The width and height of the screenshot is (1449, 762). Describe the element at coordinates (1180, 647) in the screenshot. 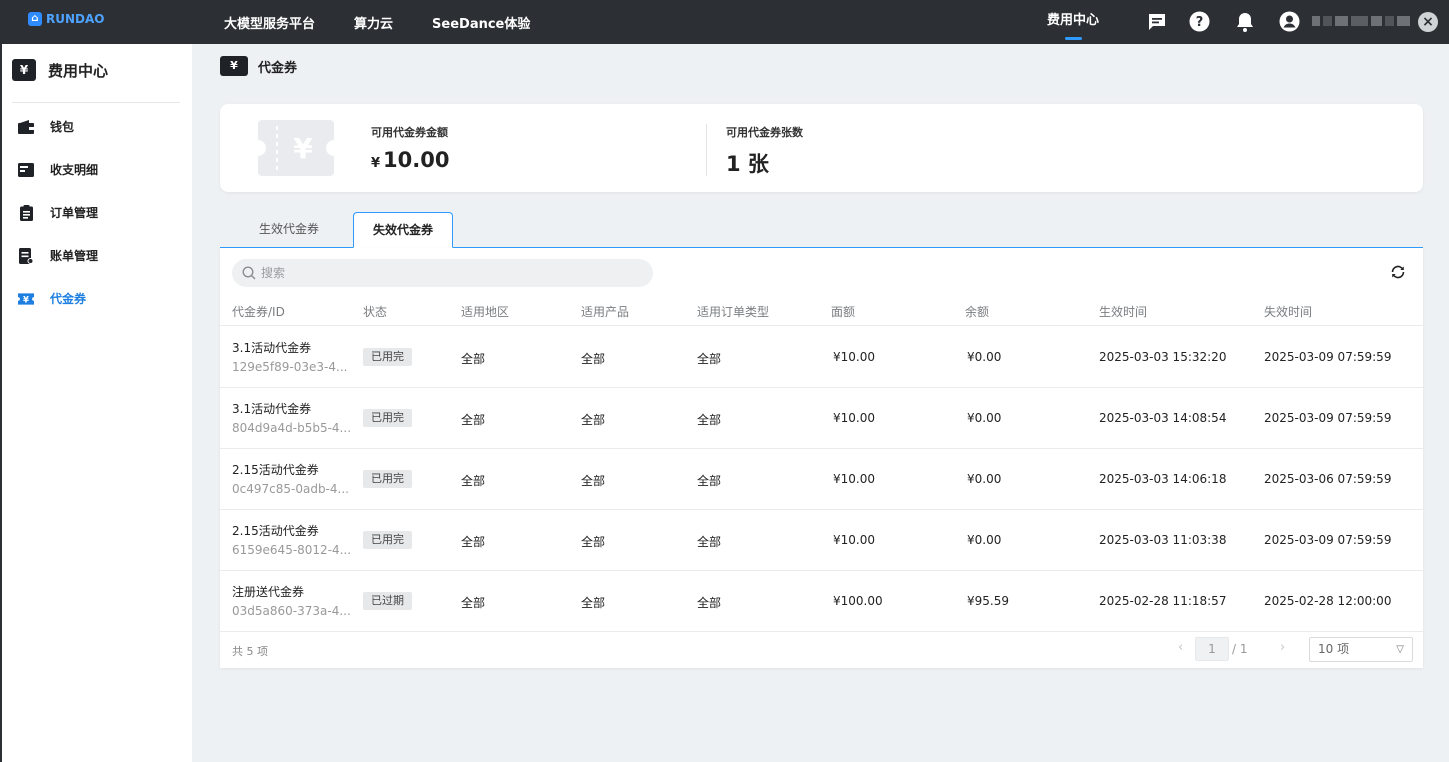

I see `prev-page-icon: ‹` at that location.